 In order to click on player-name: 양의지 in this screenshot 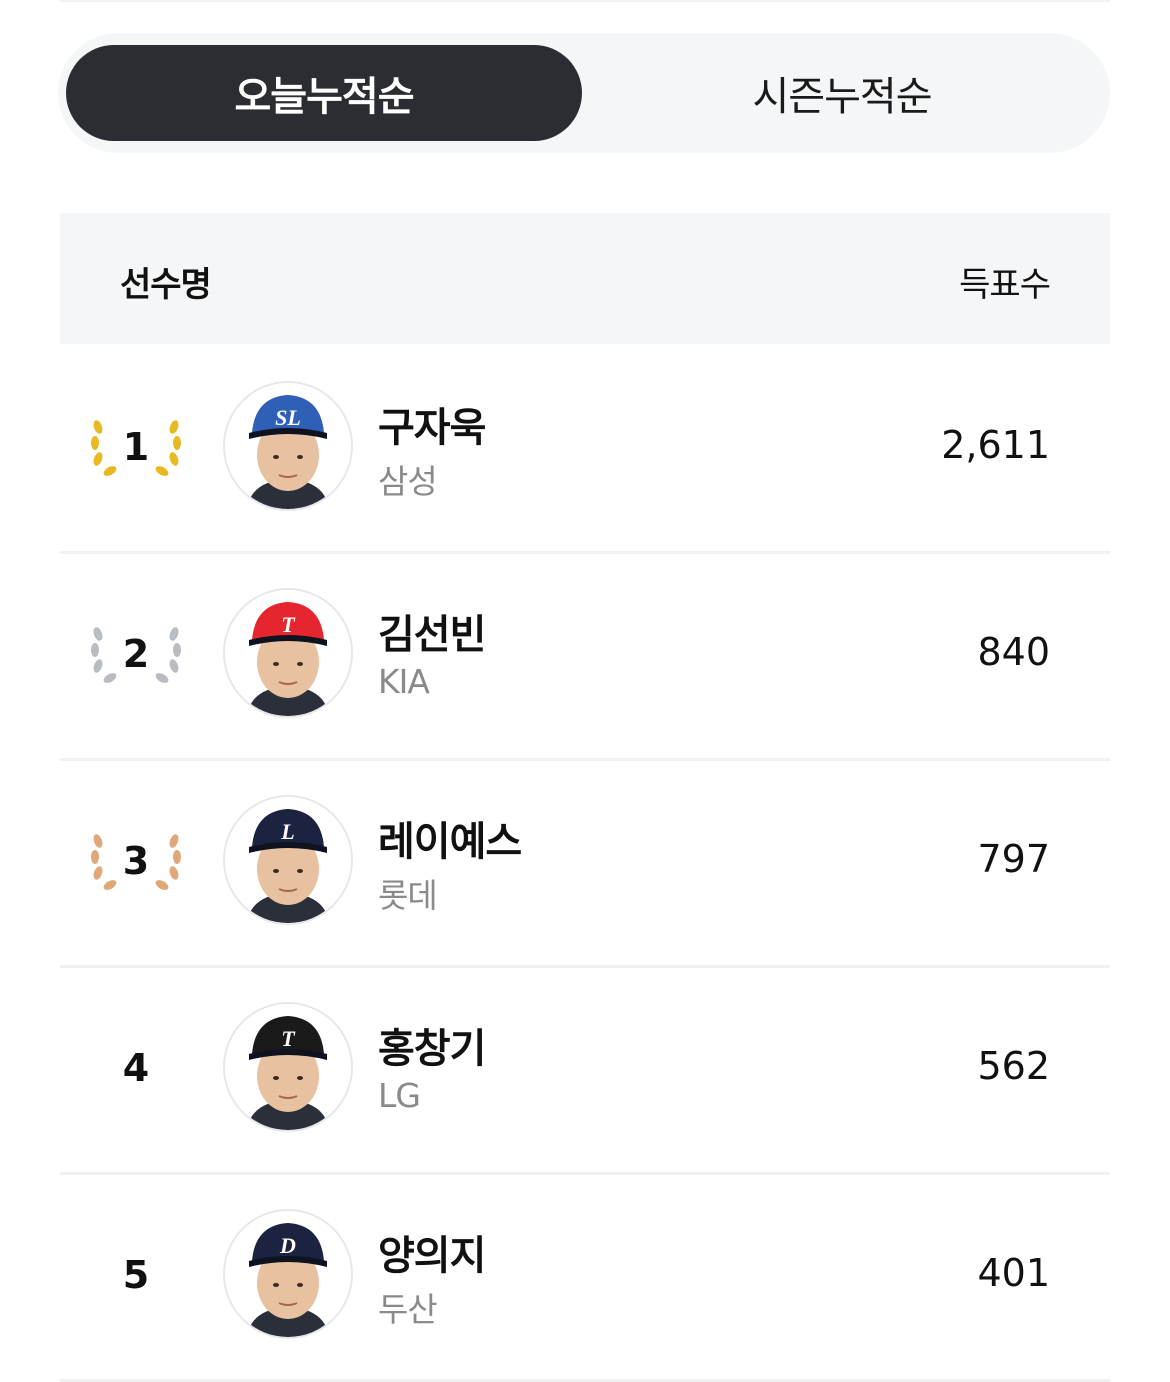, I will do `click(432, 1256)`.